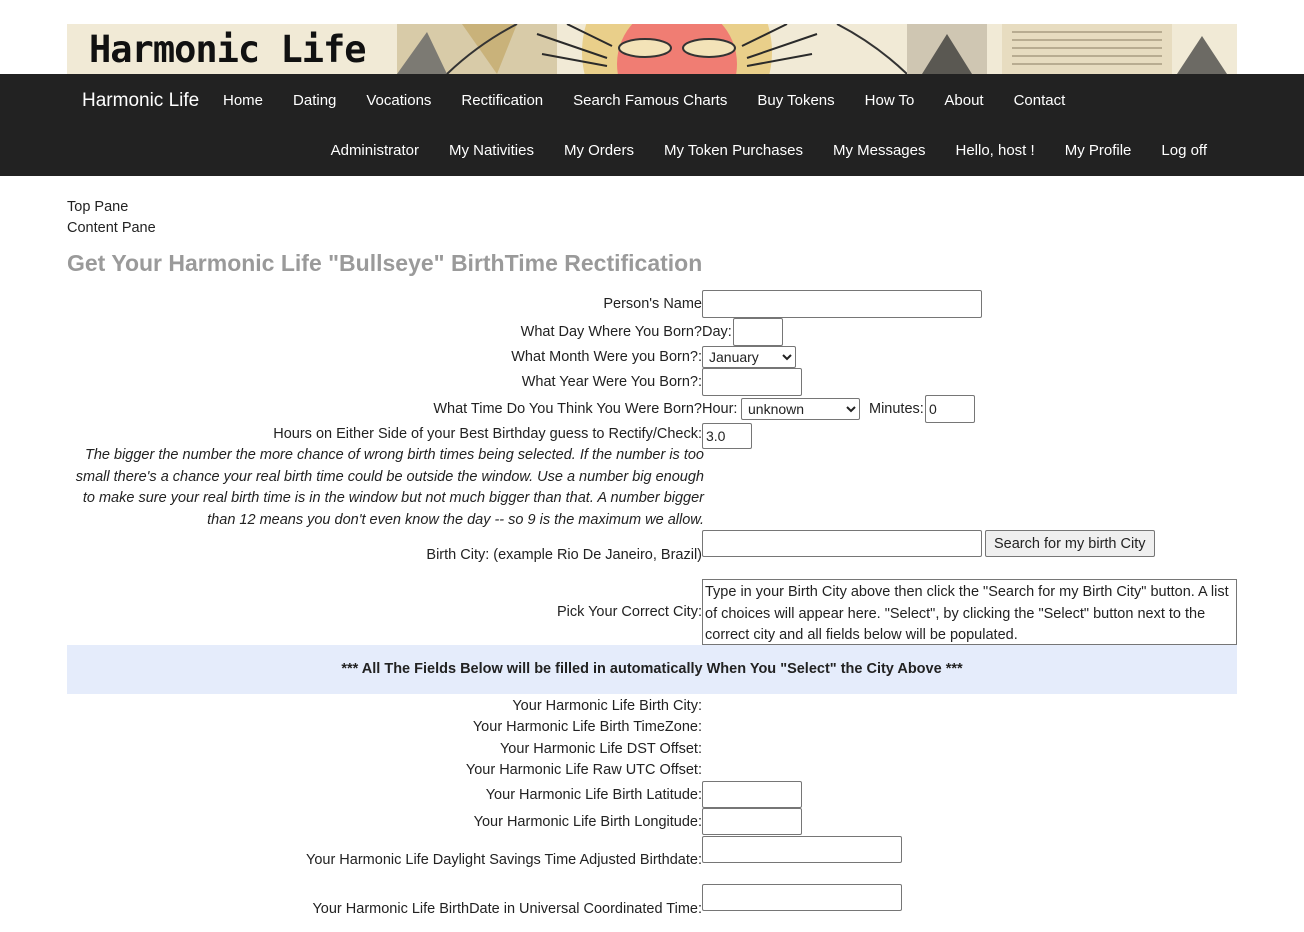 The height and width of the screenshot is (932, 1304). What do you see at coordinates (593, 795) in the screenshot?
I see `latitude-label: Your Harmonic Life Birth Latitude:` at bounding box center [593, 795].